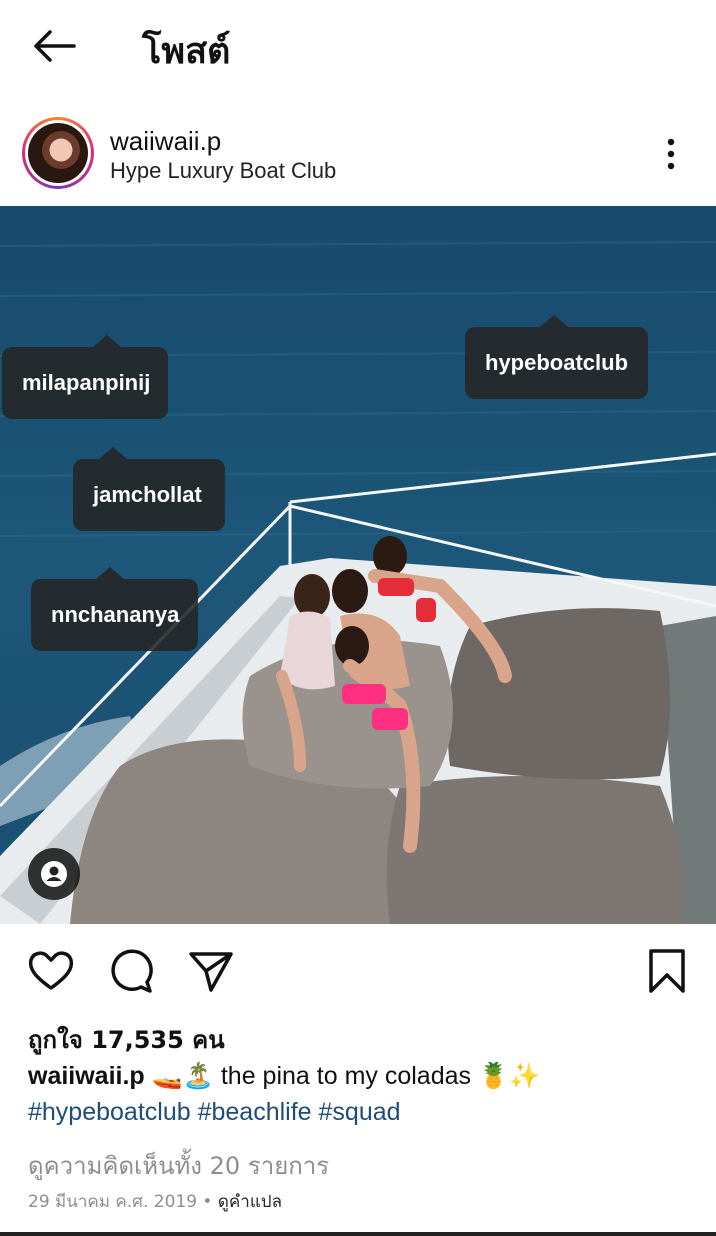 This screenshot has height=1236, width=716. I want to click on user-tag: milapanpinij, so click(85, 383).